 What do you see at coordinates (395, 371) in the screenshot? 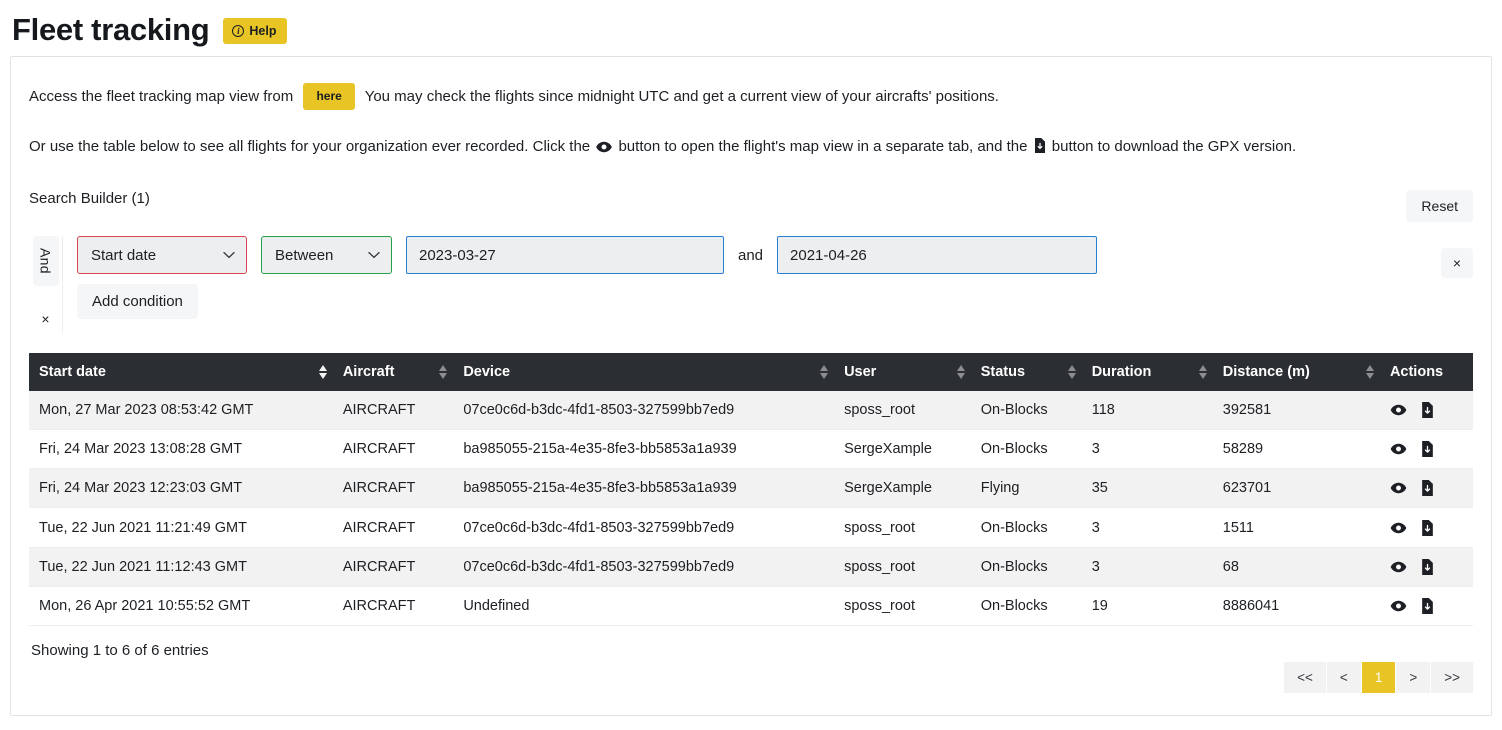
I see `column-header-aircraft: Aircraft` at bounding box center [395, 371].